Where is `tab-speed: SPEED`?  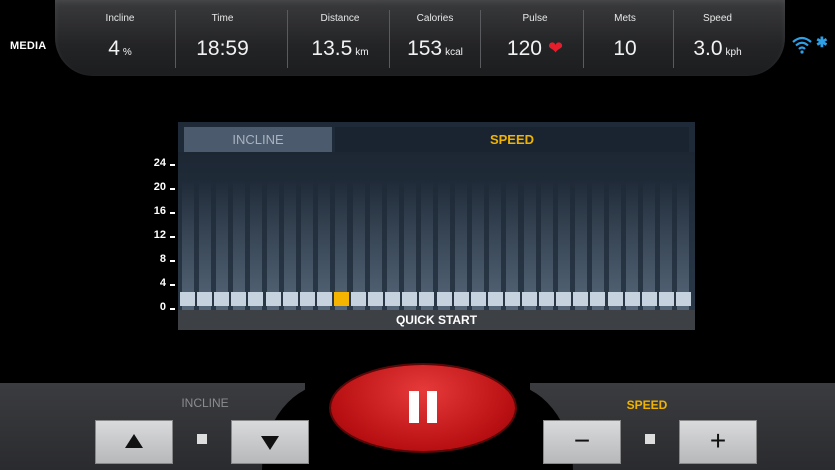 tab-speed: SPEED is located at coordinates (512, 139).